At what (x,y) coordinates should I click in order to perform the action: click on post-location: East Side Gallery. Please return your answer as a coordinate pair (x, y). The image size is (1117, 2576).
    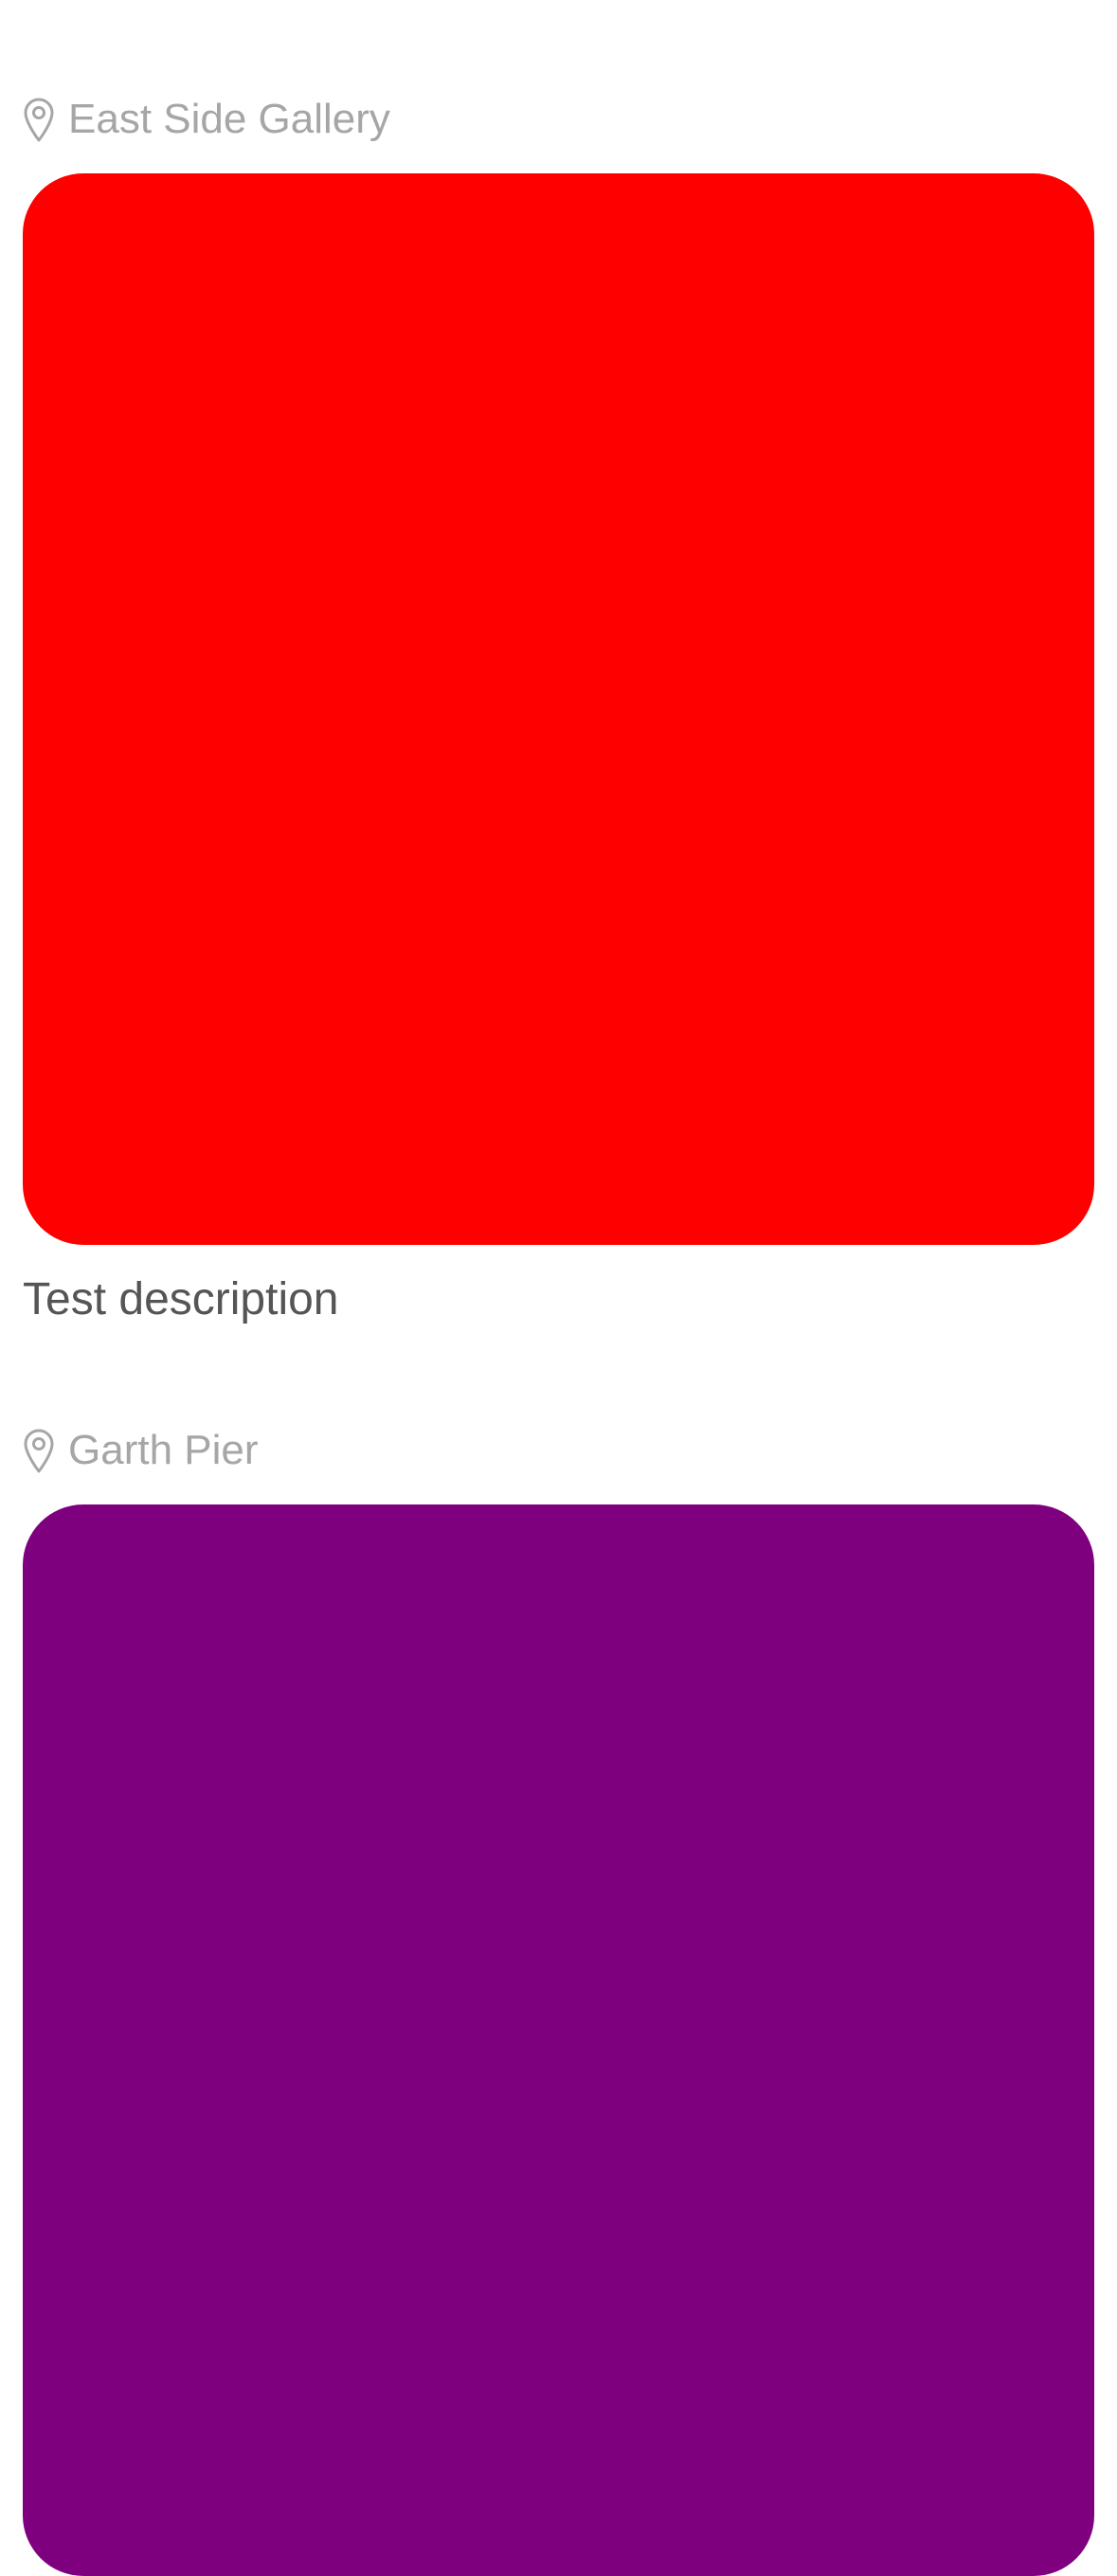
    Looking at the image, I should click on (206, 119).